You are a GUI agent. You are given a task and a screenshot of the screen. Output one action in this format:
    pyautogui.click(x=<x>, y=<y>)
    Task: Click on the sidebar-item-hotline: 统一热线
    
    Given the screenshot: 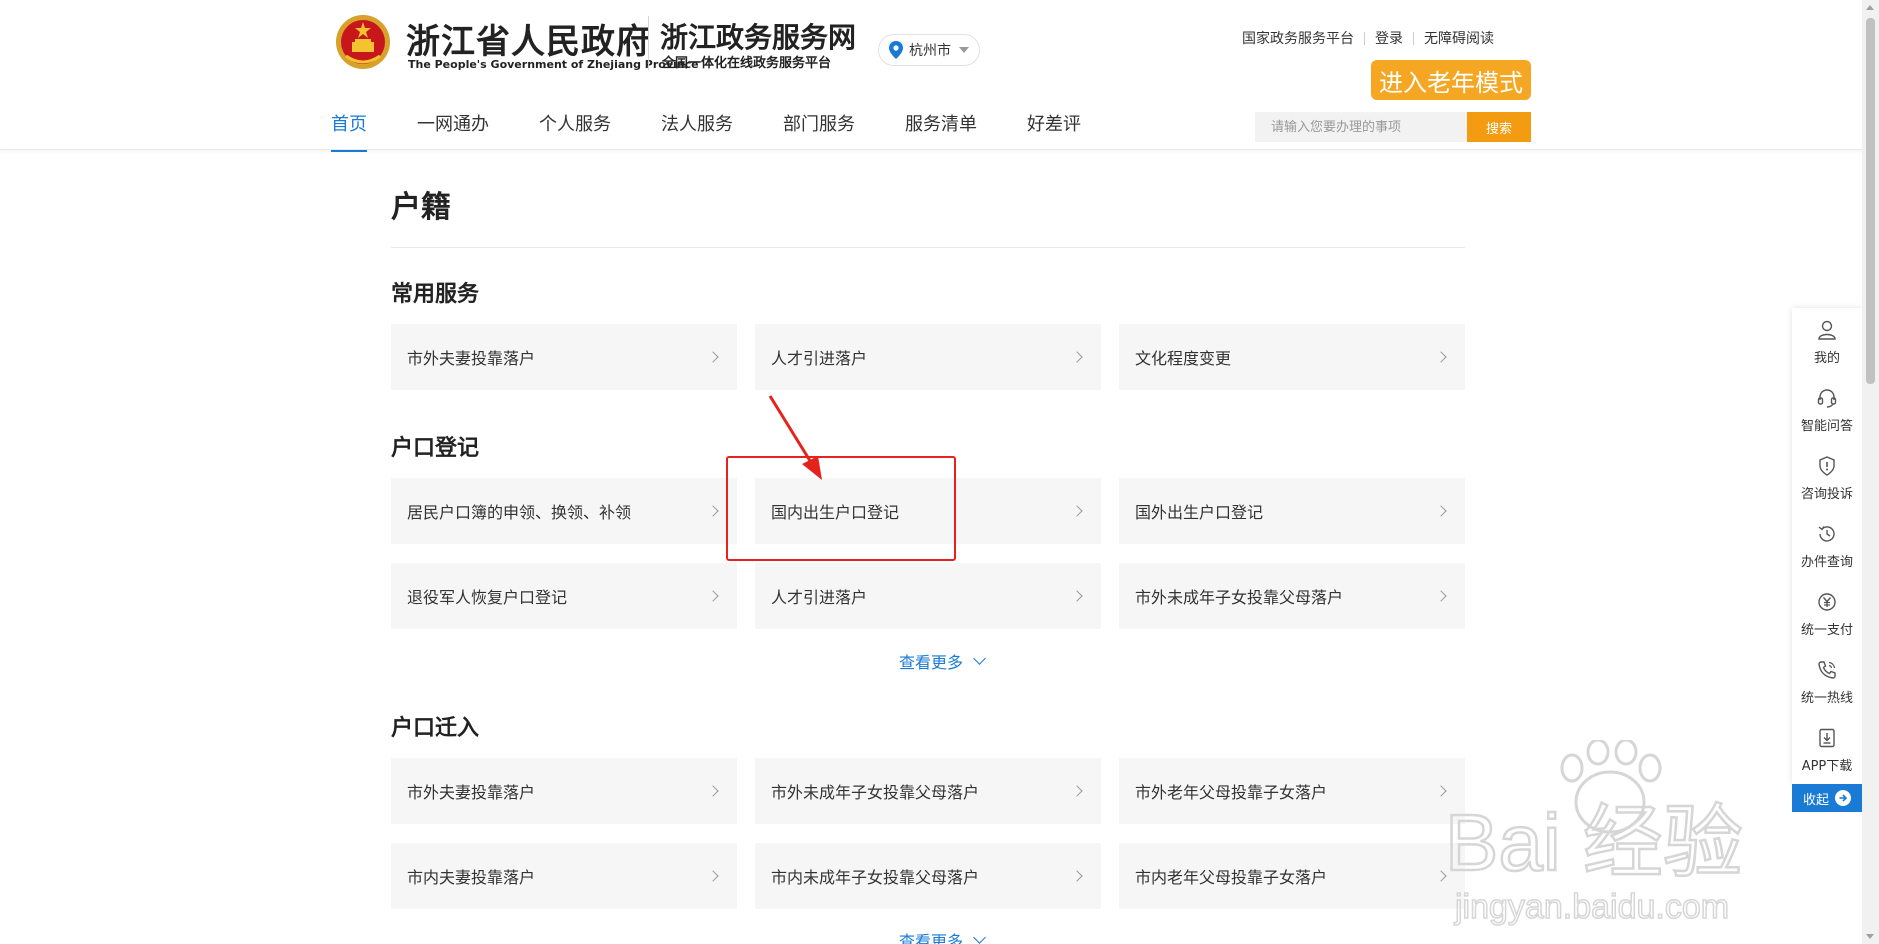 What is the action you would take?
    pyautogui.click(x=1827, y=682)
    